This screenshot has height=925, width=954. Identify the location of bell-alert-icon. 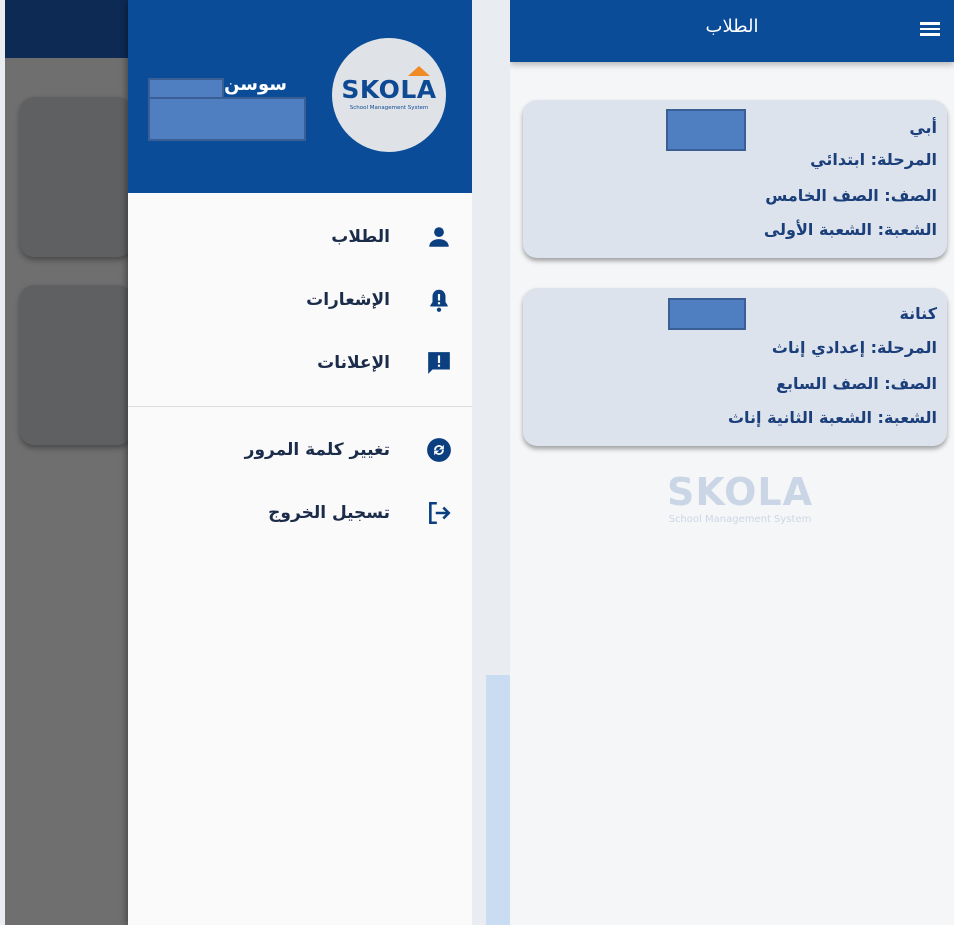
(439, 300).